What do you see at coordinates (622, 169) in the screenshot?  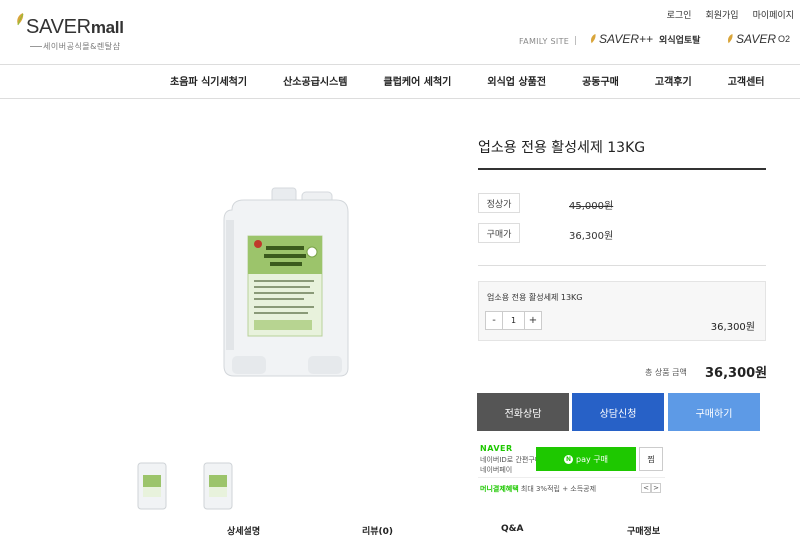 I see `title-divider` at bounding box center [622, 169].